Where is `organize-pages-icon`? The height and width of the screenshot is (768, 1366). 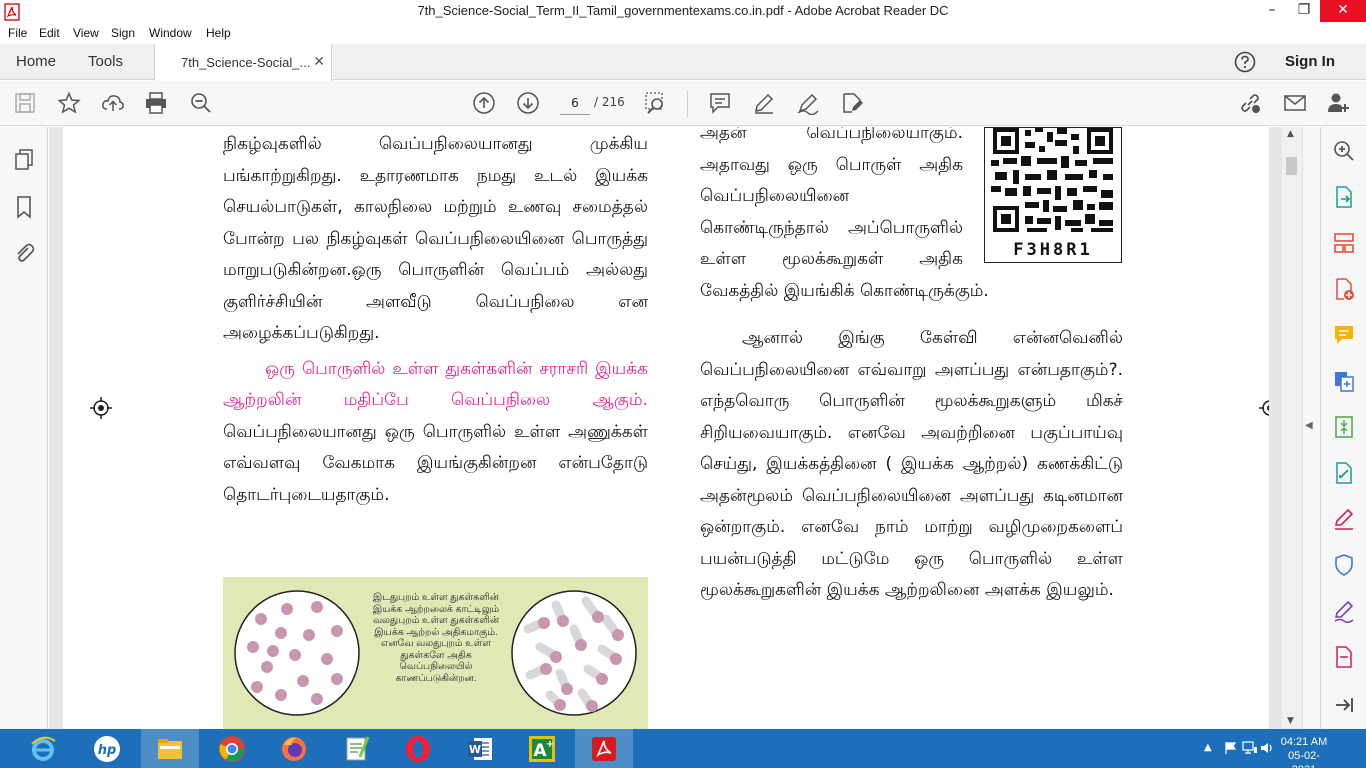
organize-pages-icon is located at coordinates (1344, 243).